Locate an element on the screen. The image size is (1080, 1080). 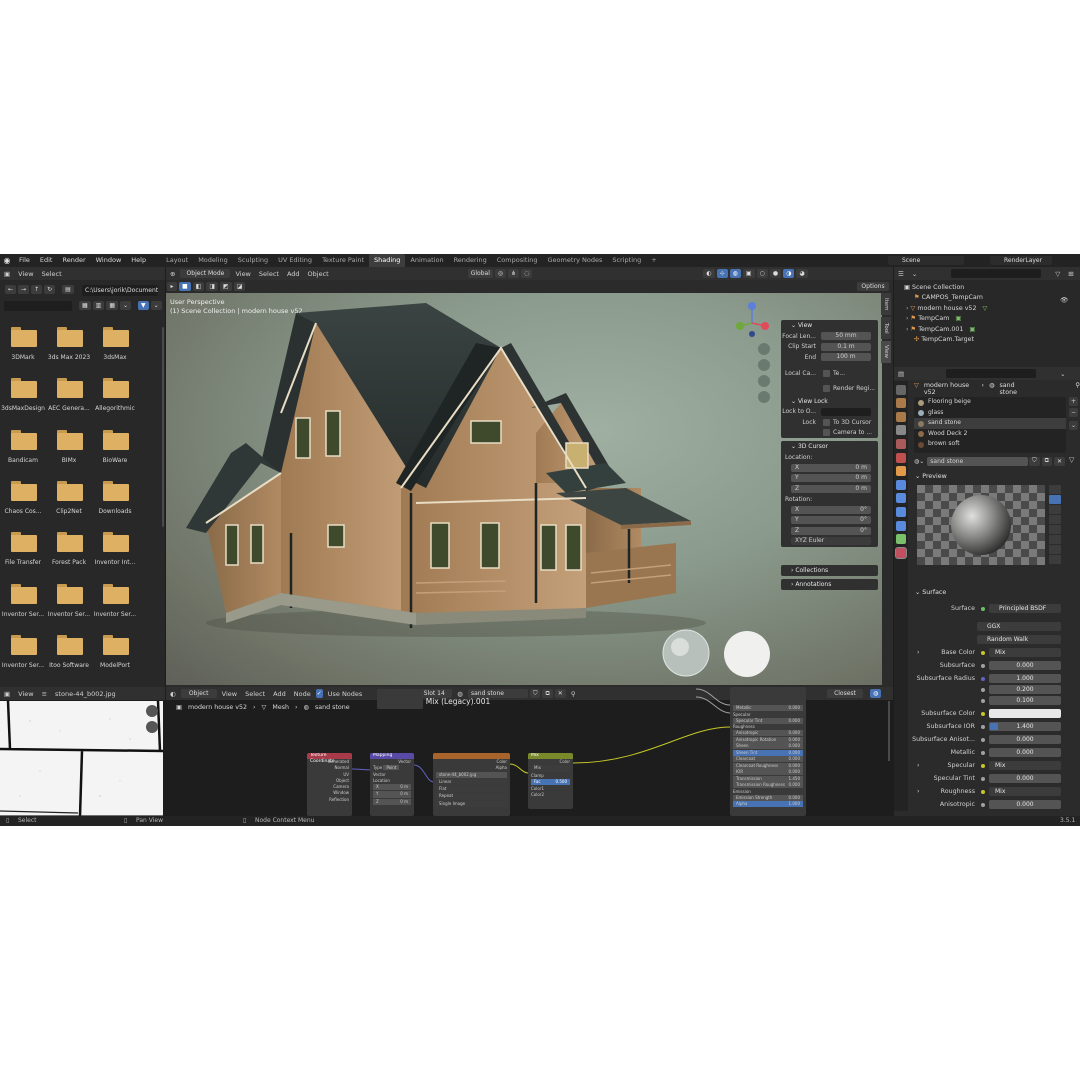
lock-to-cursor-checkbox is located at coordinates (826, 422).